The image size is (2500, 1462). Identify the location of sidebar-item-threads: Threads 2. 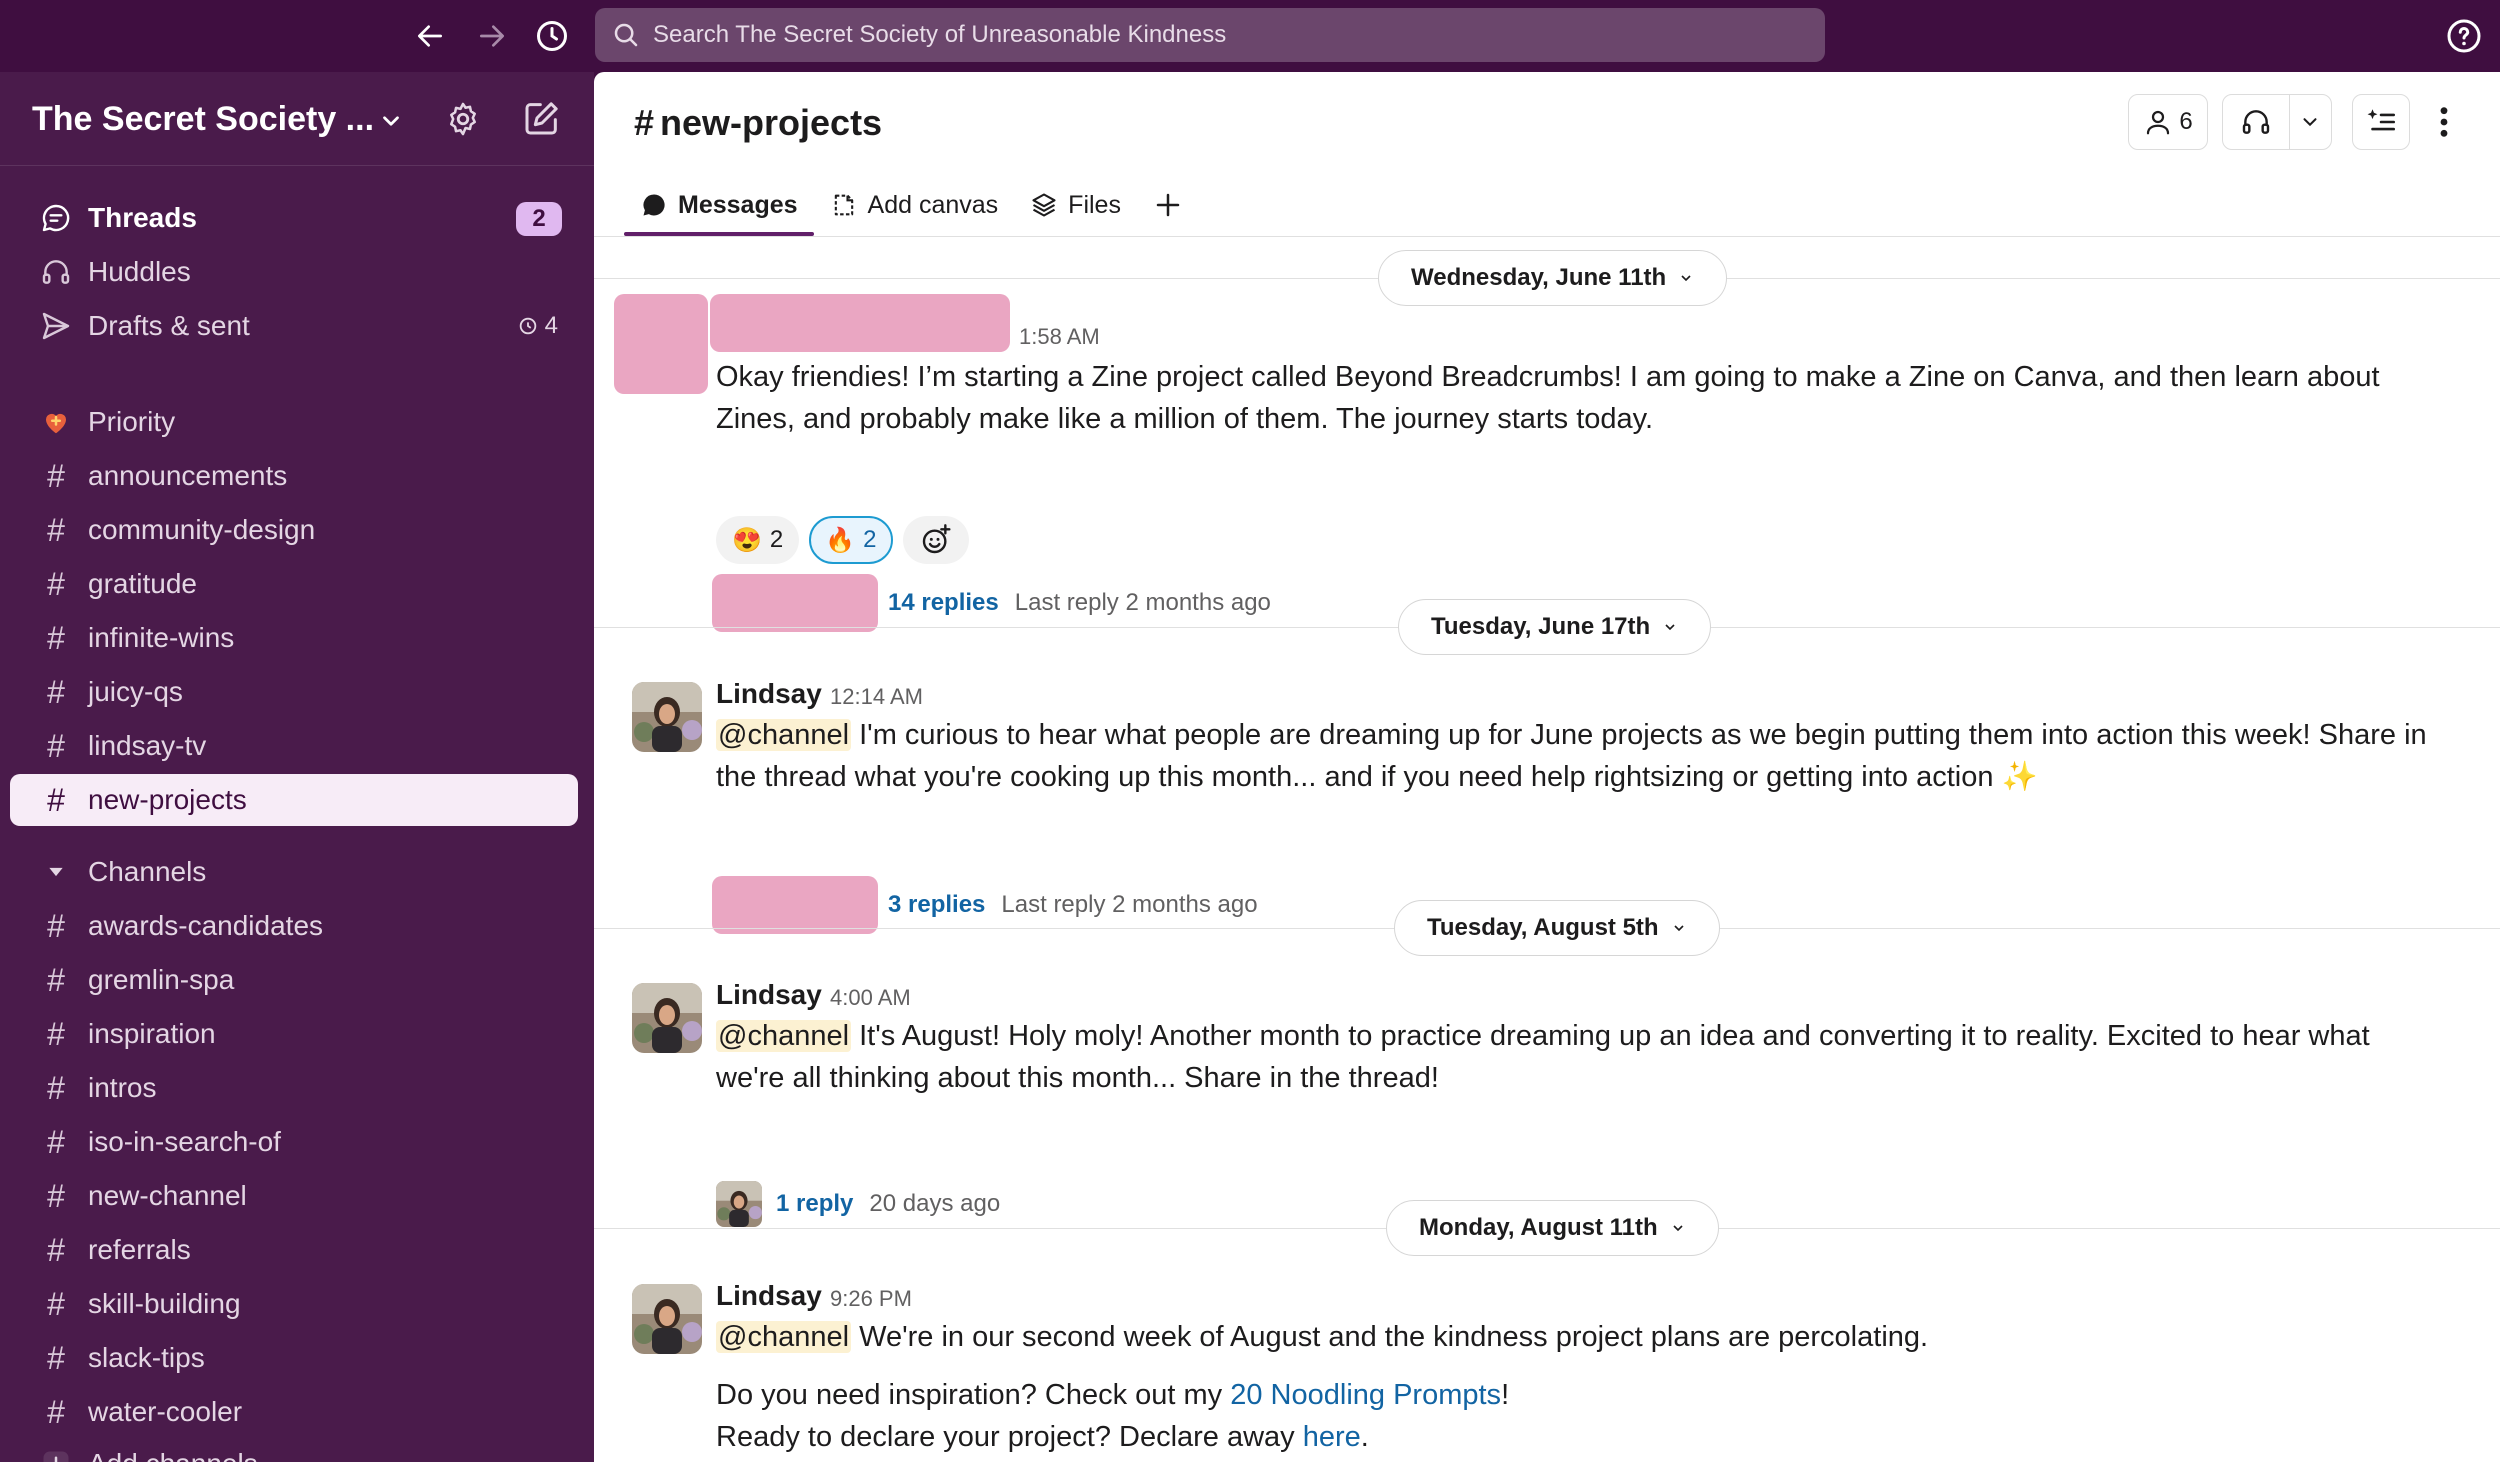
(294, 218).